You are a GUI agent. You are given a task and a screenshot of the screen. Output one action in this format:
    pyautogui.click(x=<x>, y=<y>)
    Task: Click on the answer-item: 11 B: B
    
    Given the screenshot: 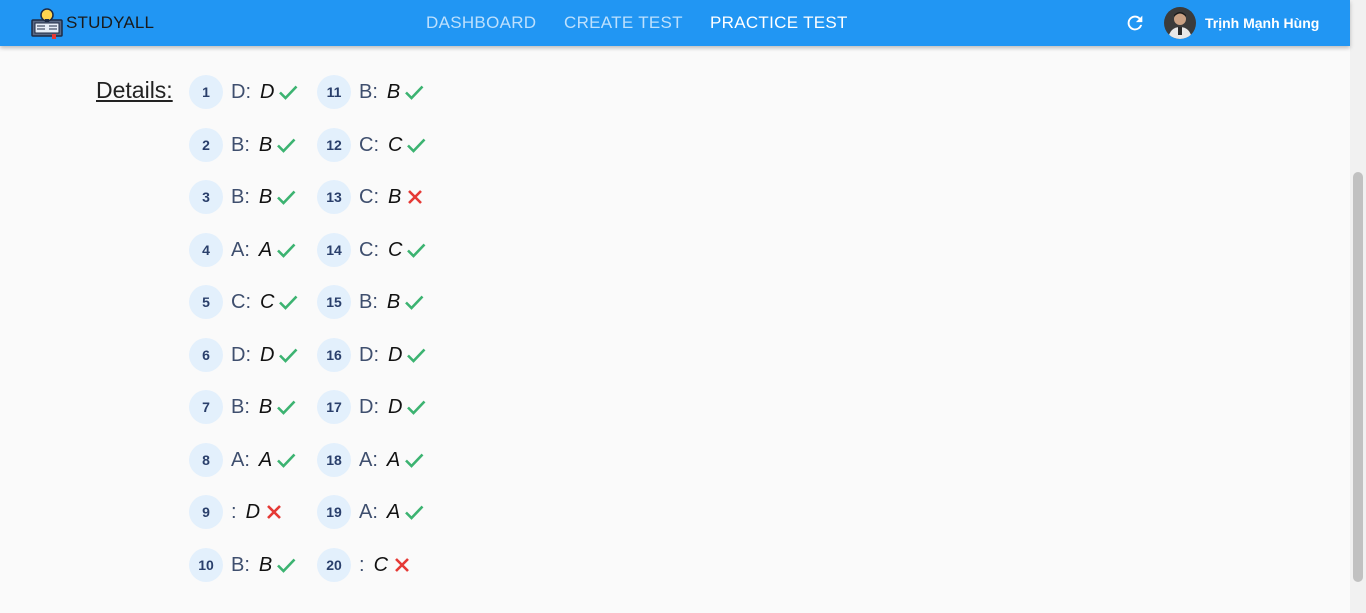 What is the action you would take?
    pyautogui.click(x=370, y=92)
    